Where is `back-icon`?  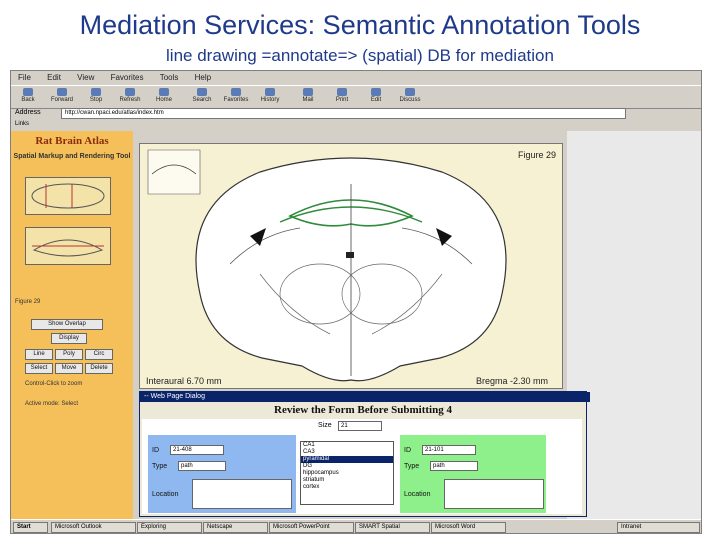
back-icon is located at coordinates (28, 92).